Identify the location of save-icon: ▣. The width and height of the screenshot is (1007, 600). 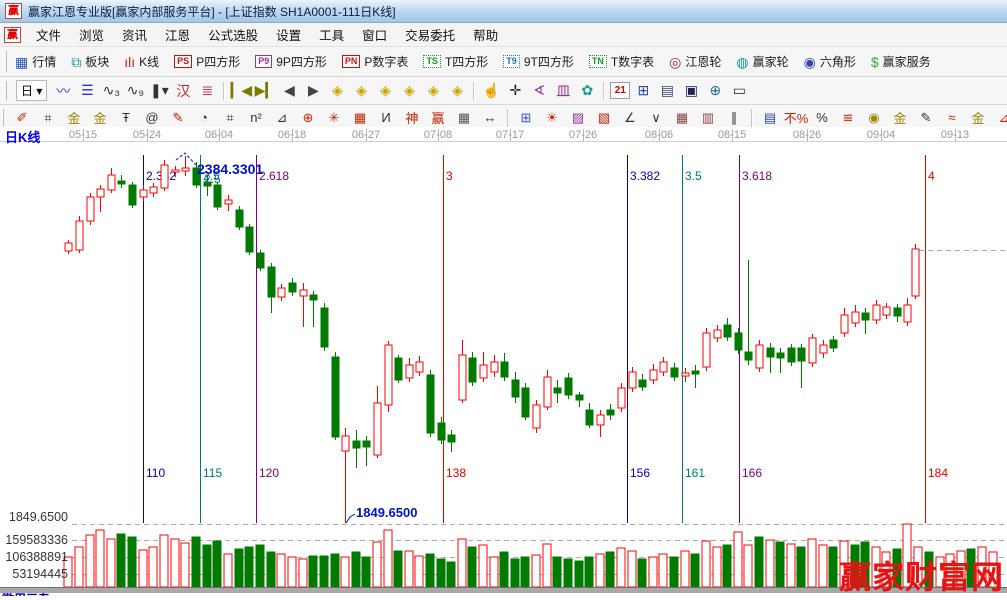
(691, 91).